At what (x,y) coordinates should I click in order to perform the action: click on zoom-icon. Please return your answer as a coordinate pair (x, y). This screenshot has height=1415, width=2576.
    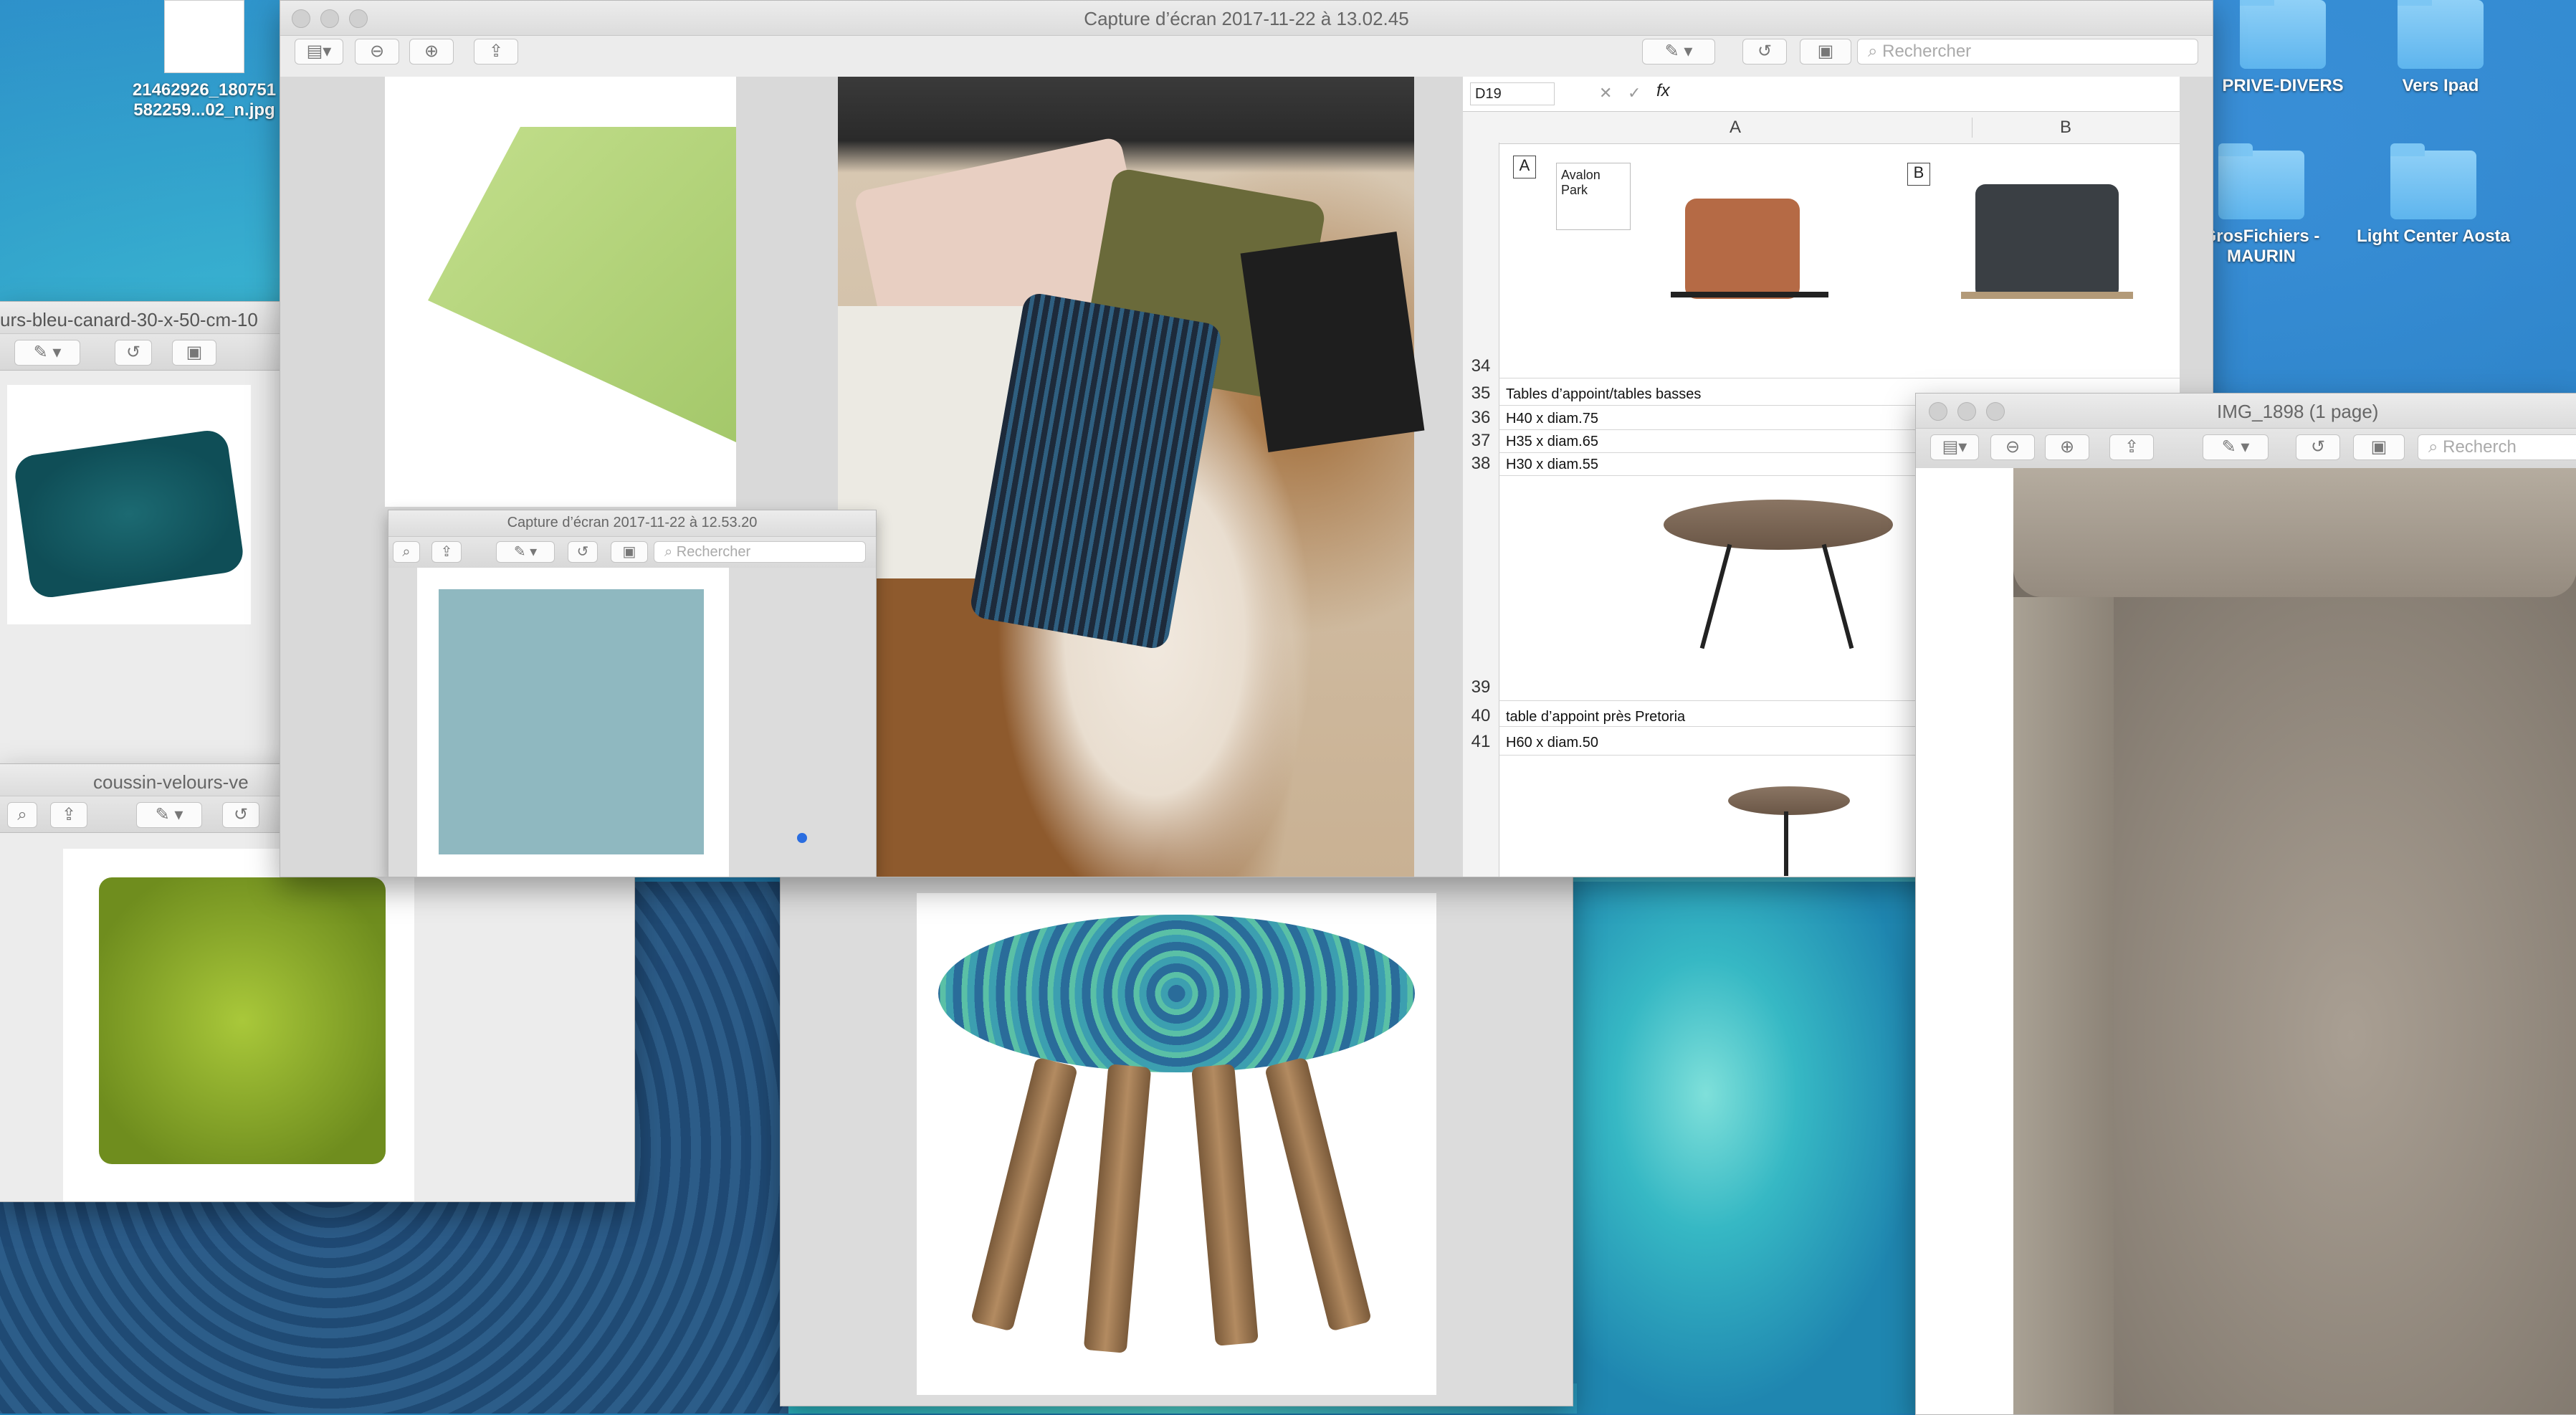
    Looking at the image, I should click on (1995, 411).